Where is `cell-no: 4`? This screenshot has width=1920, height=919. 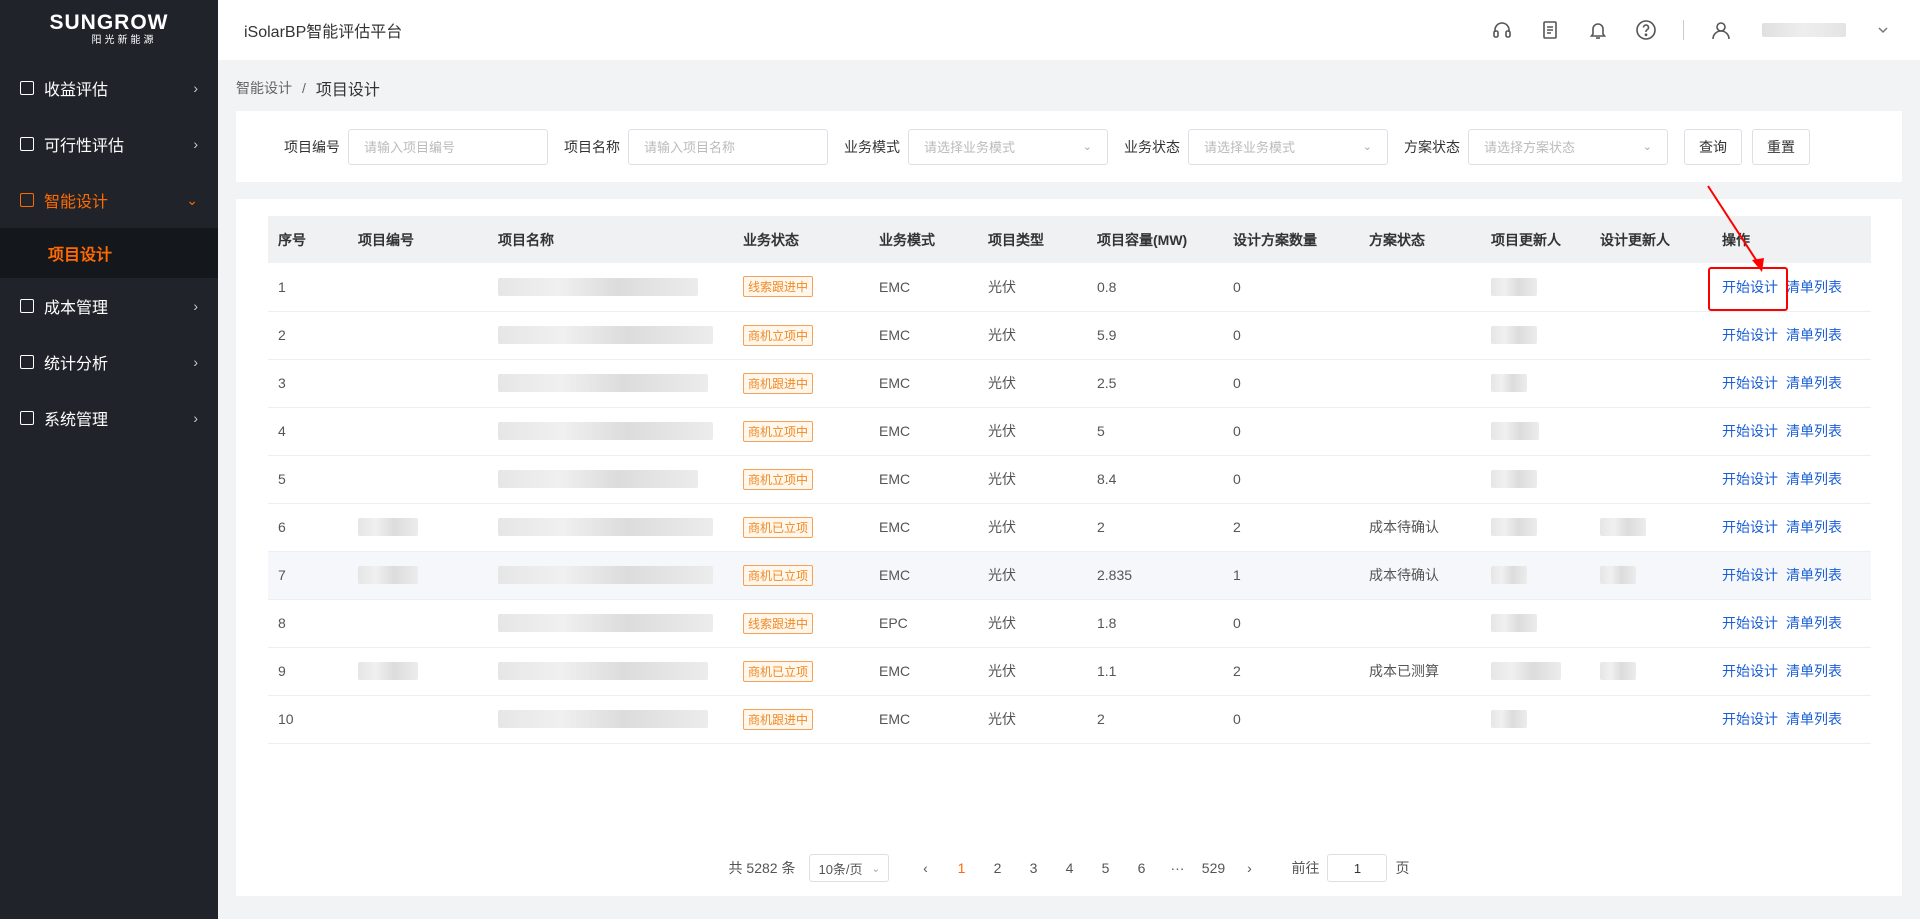
cell-no: 4 is located at coordinates (308, 431).